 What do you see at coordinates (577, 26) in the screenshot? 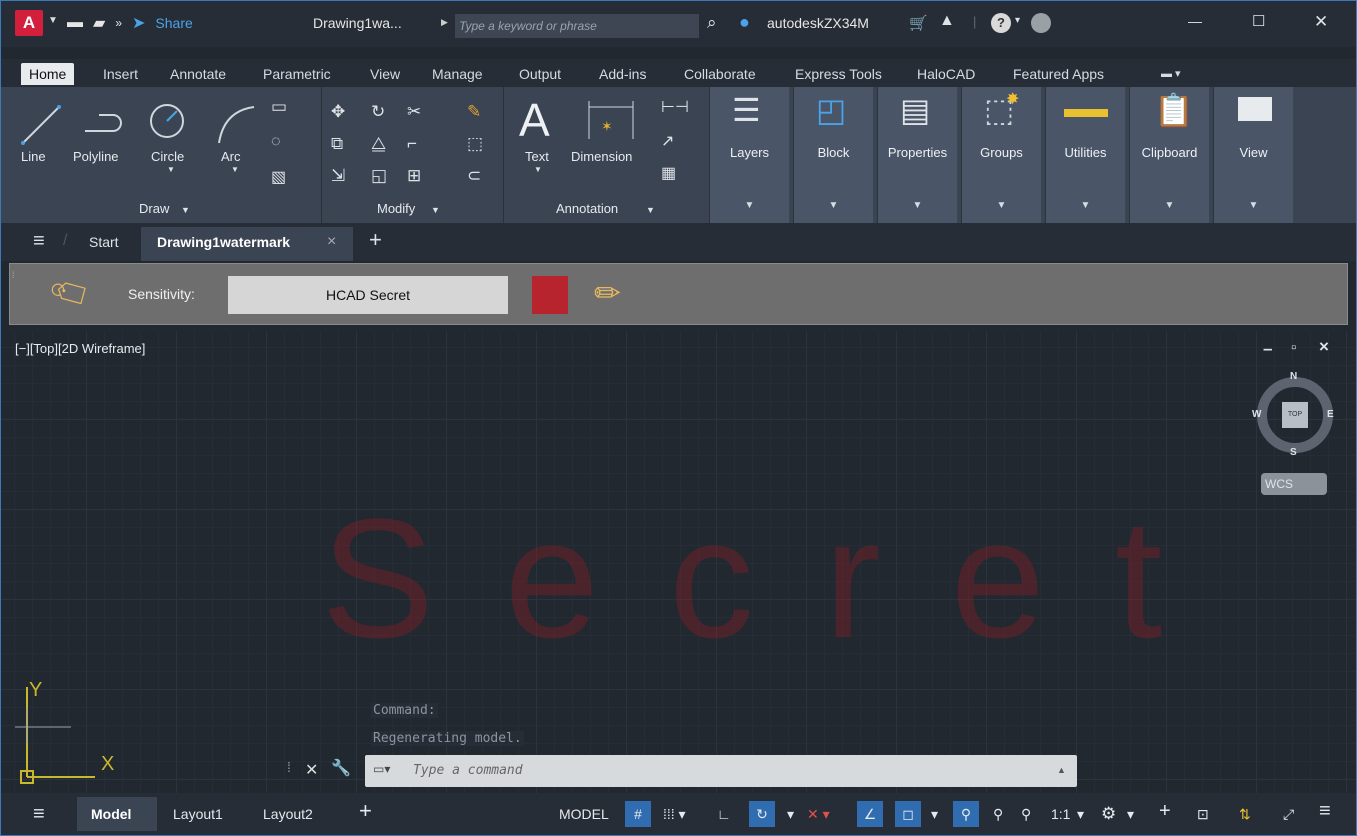
I see `search-input: Type a keyword or phrase` at bounding box center [577, 26].